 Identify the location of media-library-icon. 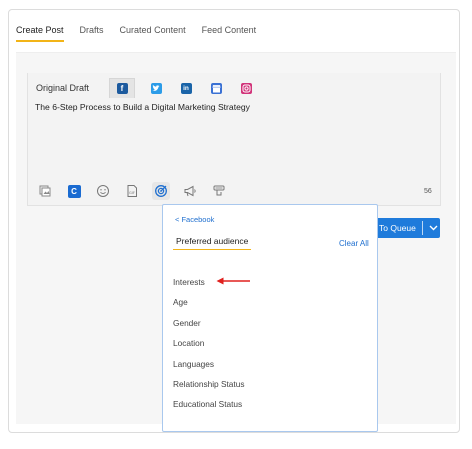
(45, 191).